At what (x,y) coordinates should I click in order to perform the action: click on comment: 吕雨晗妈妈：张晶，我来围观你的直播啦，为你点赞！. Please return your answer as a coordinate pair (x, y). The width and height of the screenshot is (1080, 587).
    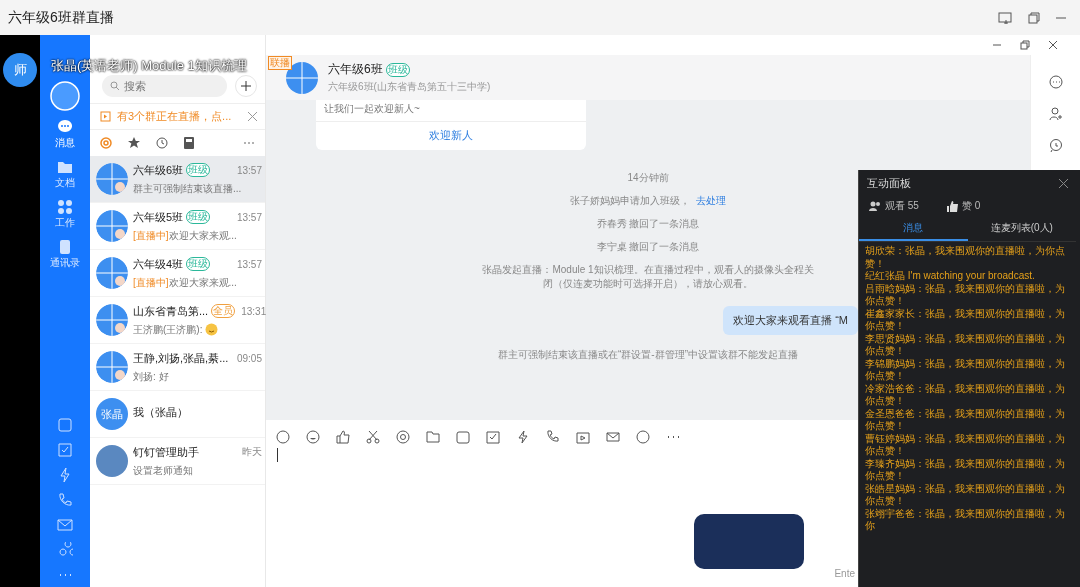
    Looking at the image, I should click on (965, 295).